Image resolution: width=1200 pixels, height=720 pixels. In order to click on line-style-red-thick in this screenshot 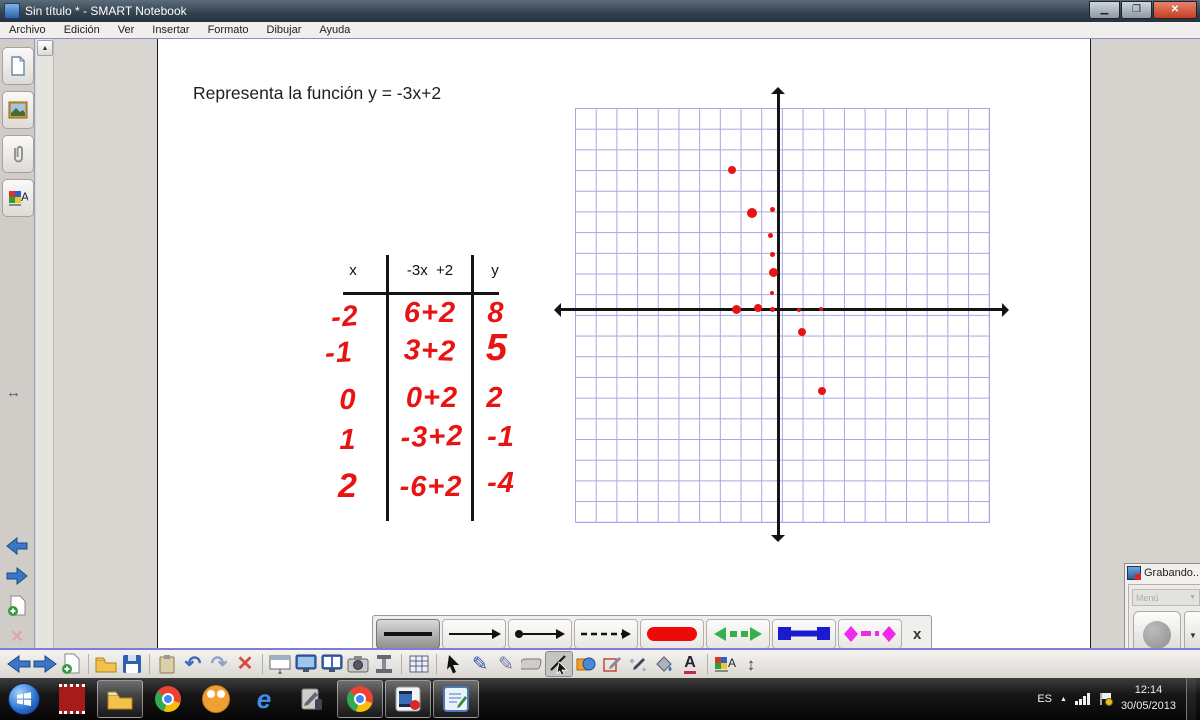, I will do `click(672, 634)`.